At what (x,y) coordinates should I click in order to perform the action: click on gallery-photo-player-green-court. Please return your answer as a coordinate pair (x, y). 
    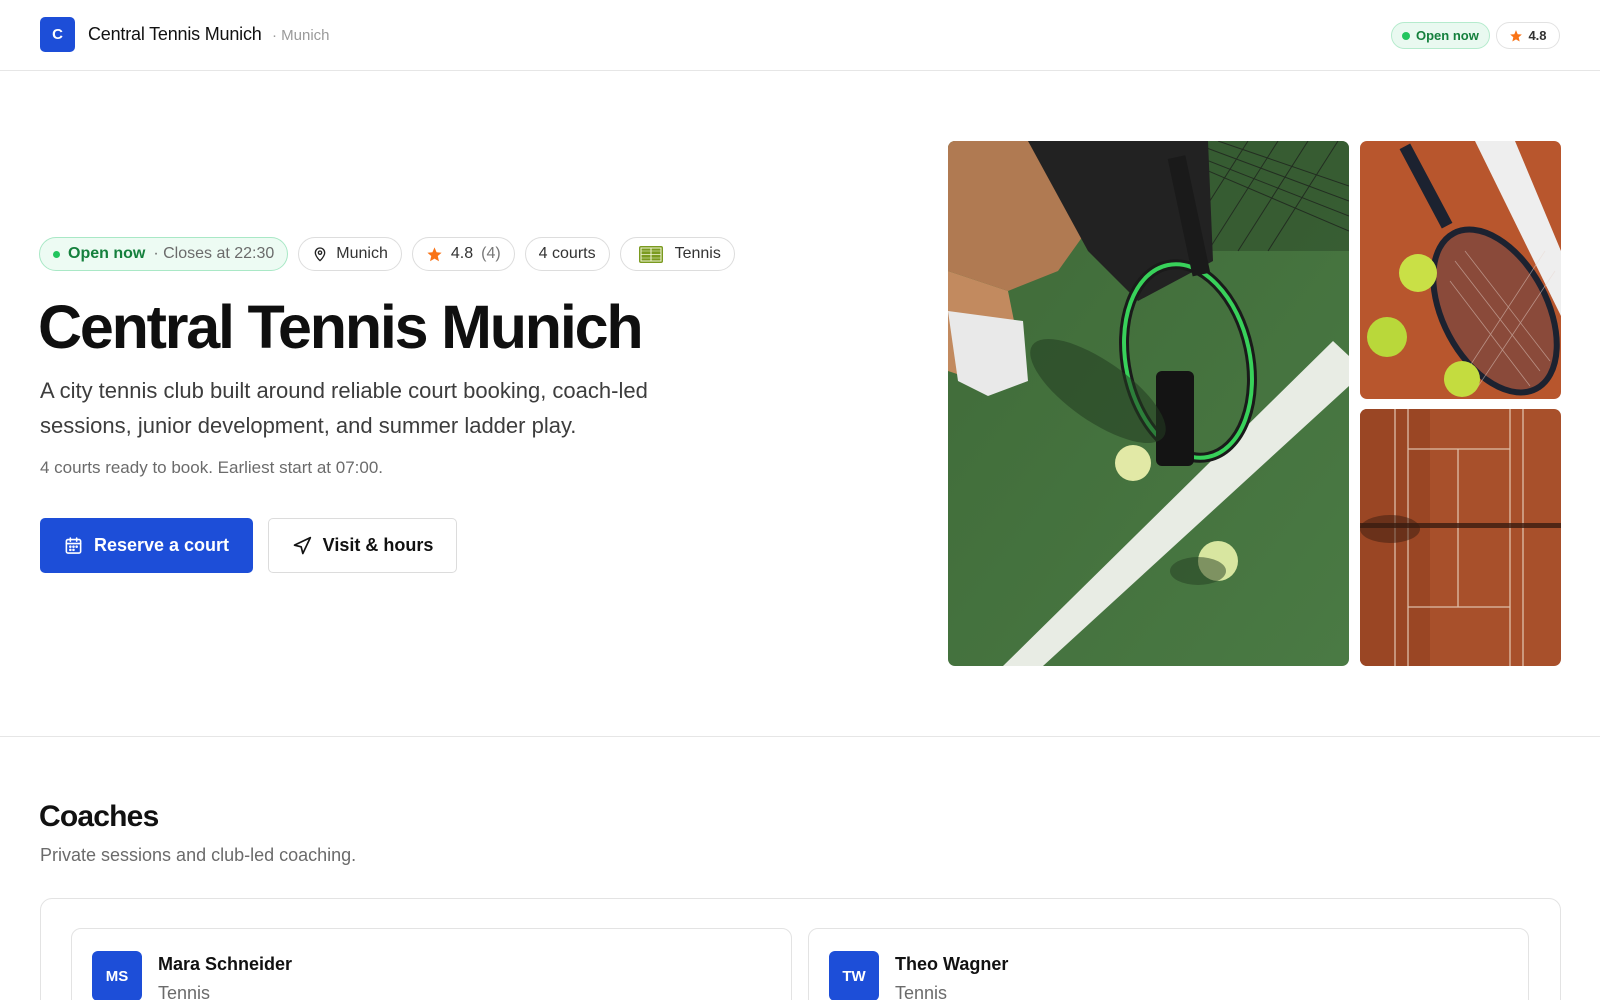
    Looking at the image, I should click on (1148, 403).